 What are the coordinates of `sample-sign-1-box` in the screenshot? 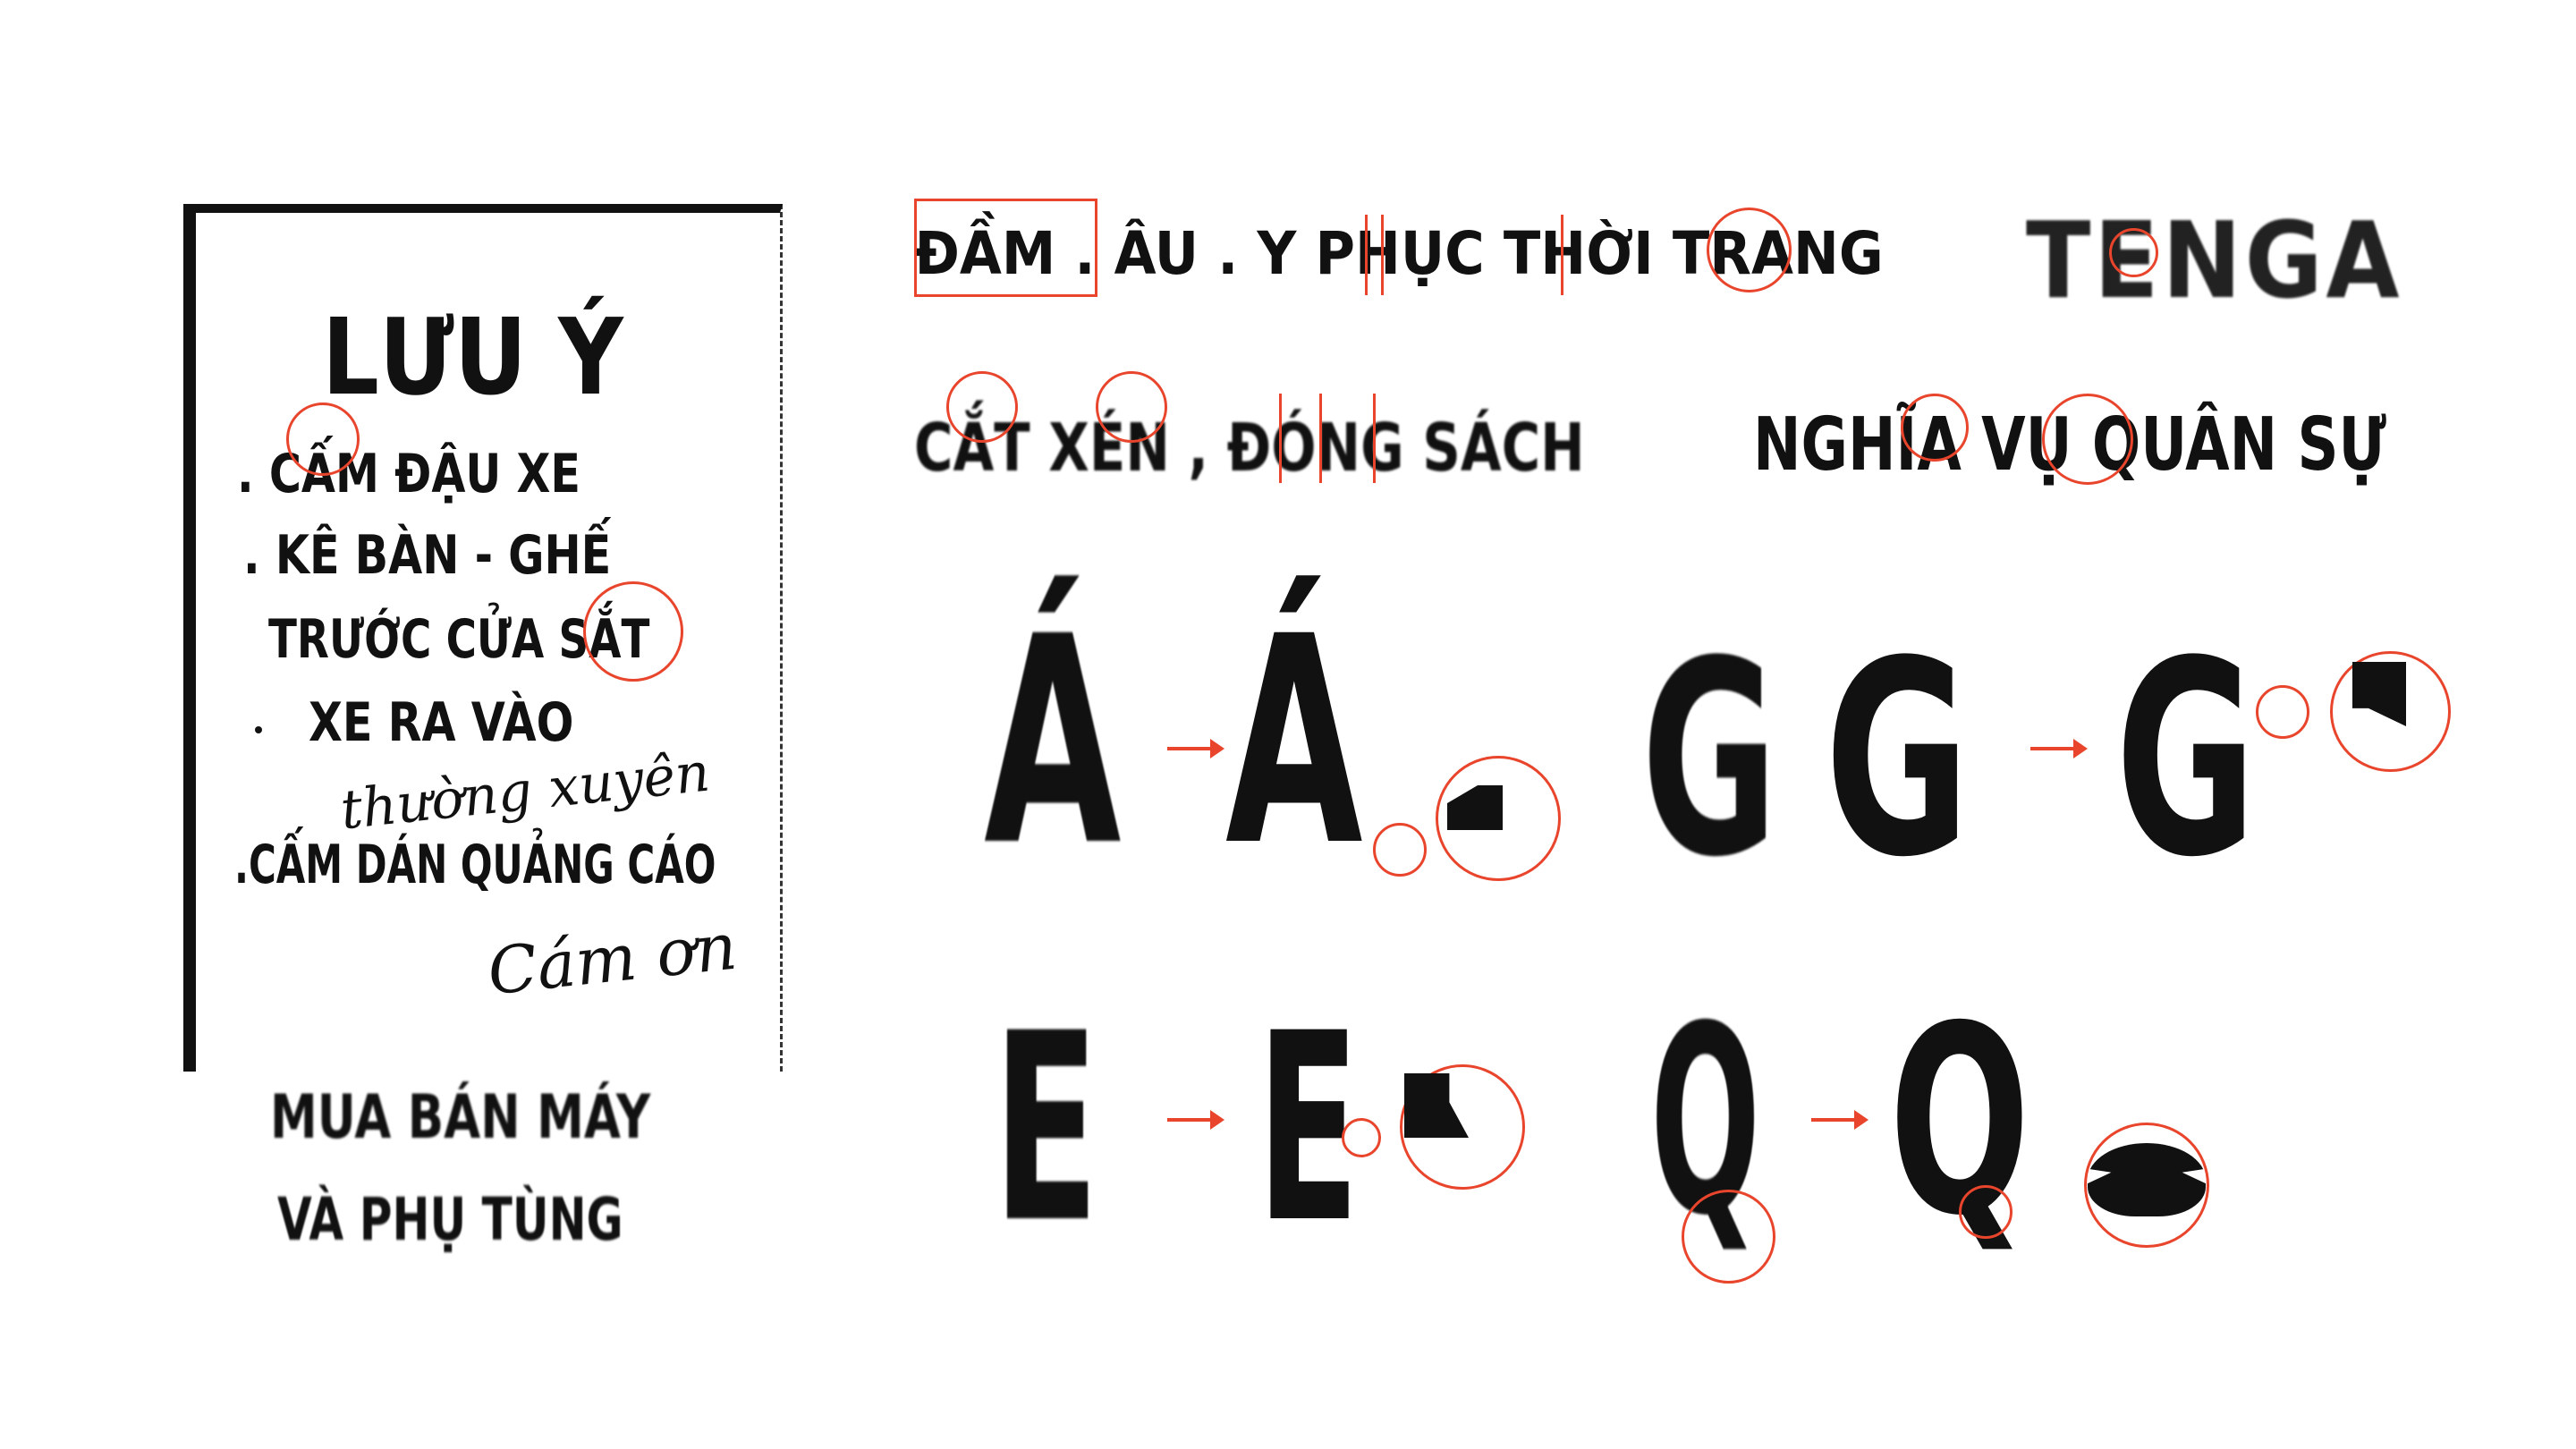 It's located at (1005, 248).